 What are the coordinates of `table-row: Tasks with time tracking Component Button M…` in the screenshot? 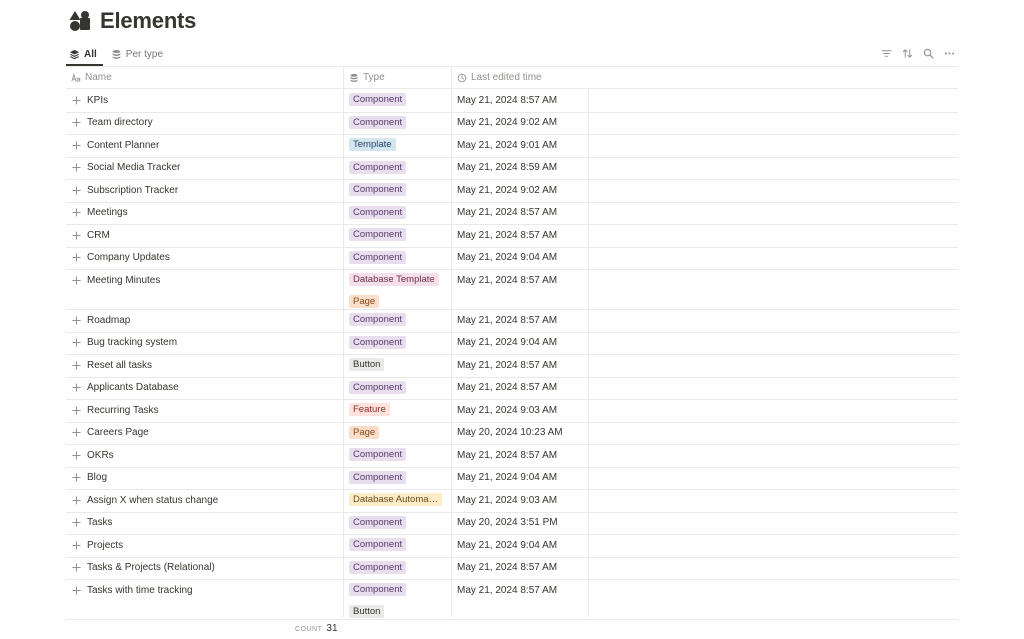 It's located at (512, 599).